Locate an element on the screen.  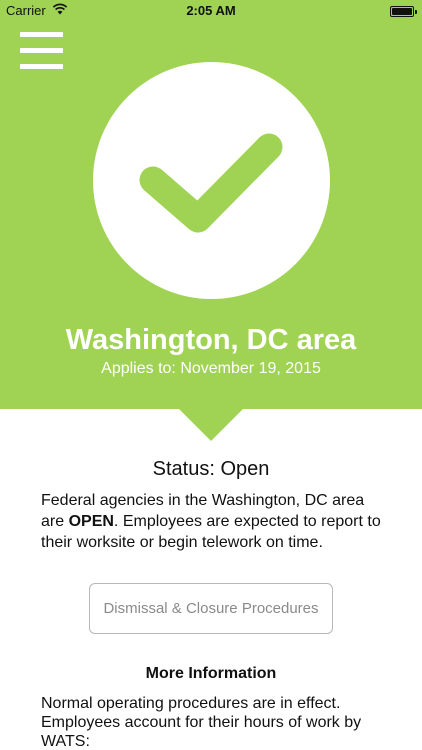
clock: 2:05 AM is located at coordinates (211, 10).